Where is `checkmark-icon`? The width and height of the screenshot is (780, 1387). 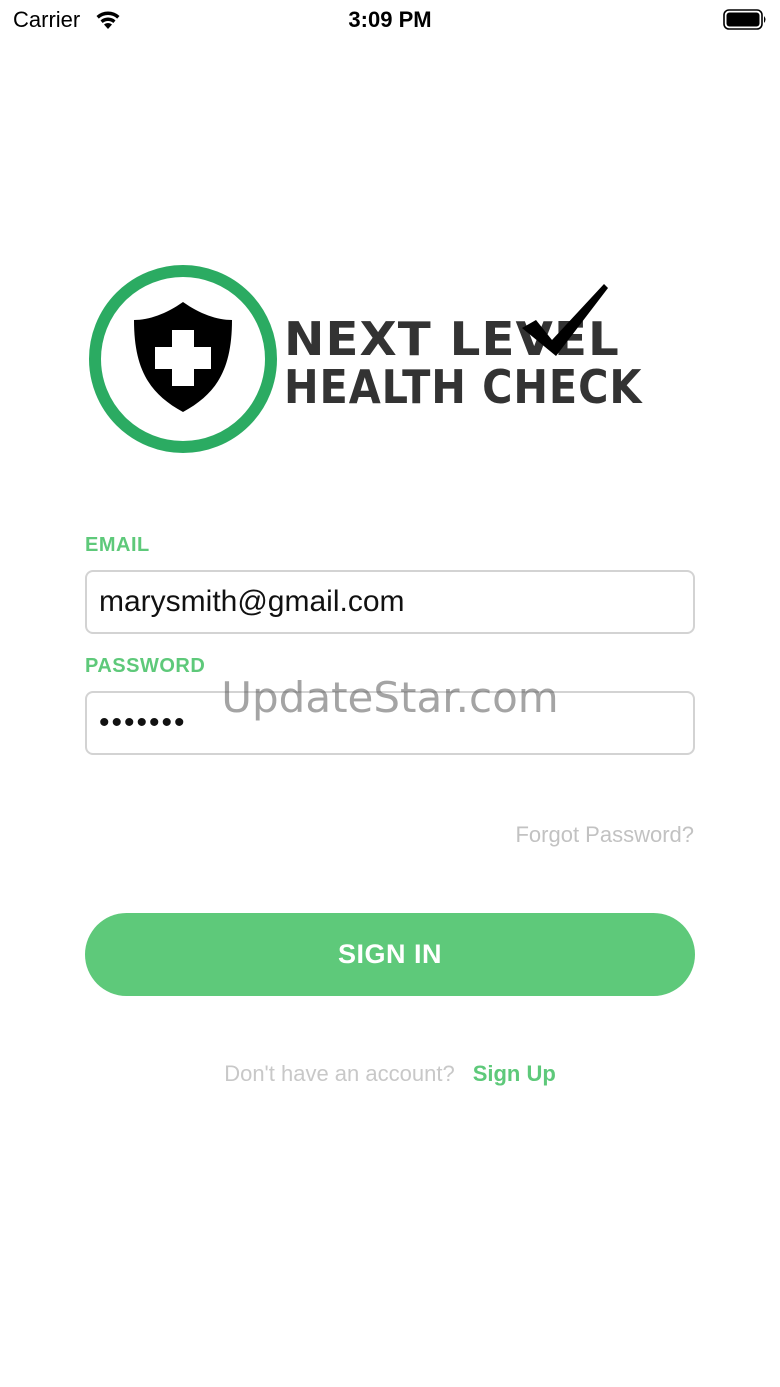
checkmark-icon is located at coordinates (565, 320).